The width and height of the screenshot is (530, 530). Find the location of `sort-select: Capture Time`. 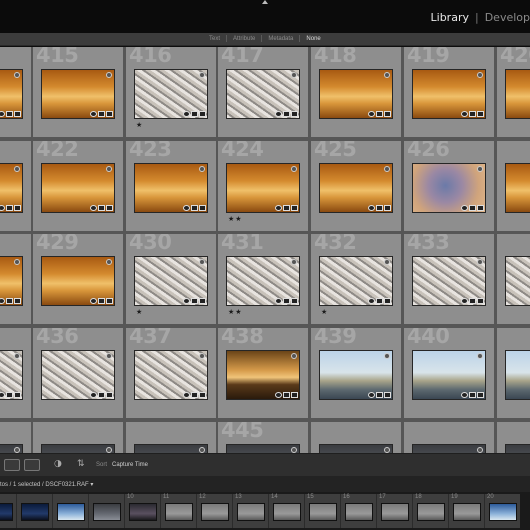

sort-select: Capture Time is located at coordinates (130, 465).